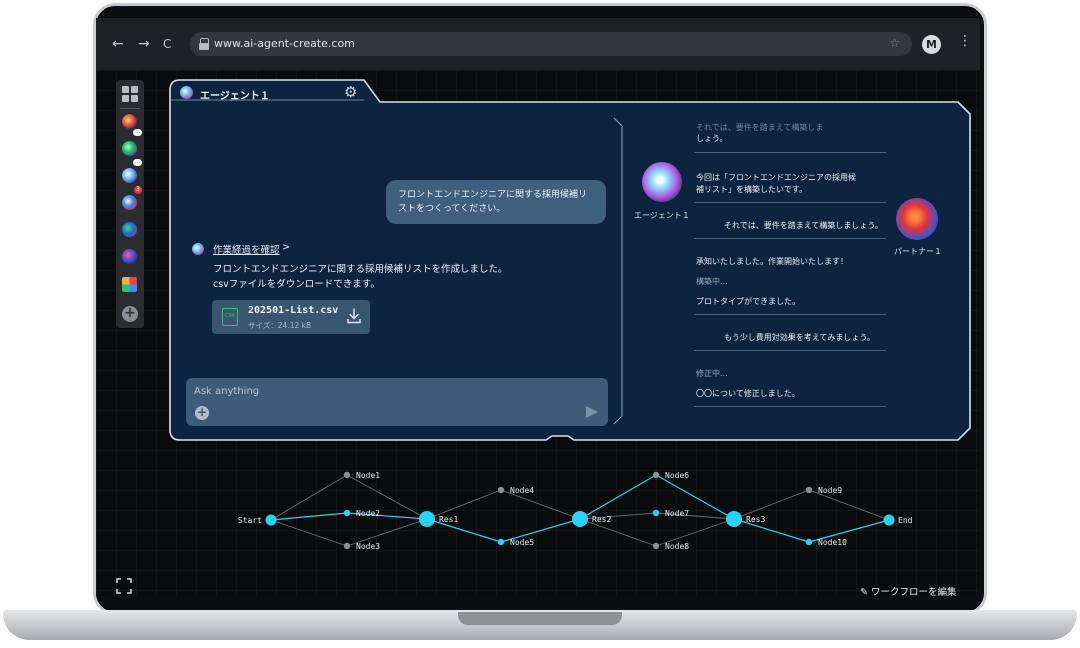  I want to click on workflow-node-label: Node9, so click(830, 490).